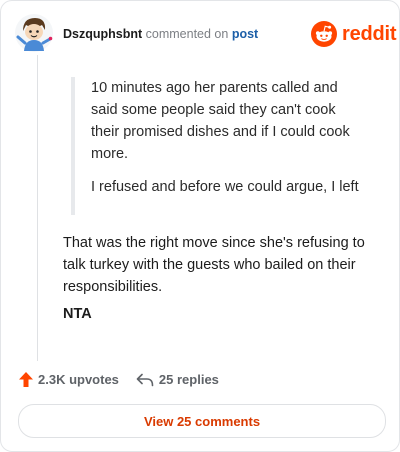  I want to click on reply-arrow-icon, so click(145, 379).